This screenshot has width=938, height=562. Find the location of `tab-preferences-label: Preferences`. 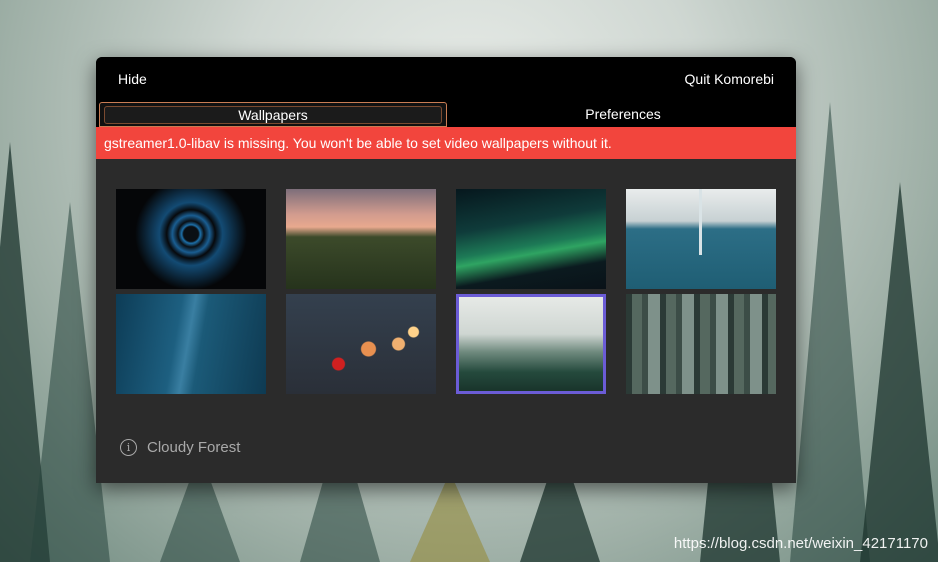

tab-preferences-label: Preferences is located at coordinates (623, 114).